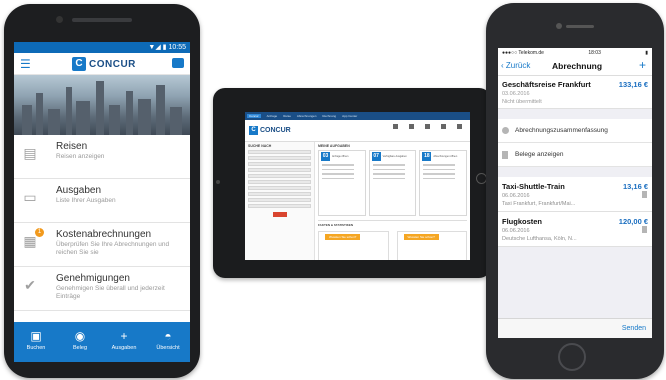 The height and width of the screenshot is (380, 666). What do you see at coordinates (533, 186) in the screenshot?
I see `entry-name: Taxi-Shuttle-Train` at bounding box center [533, 186].